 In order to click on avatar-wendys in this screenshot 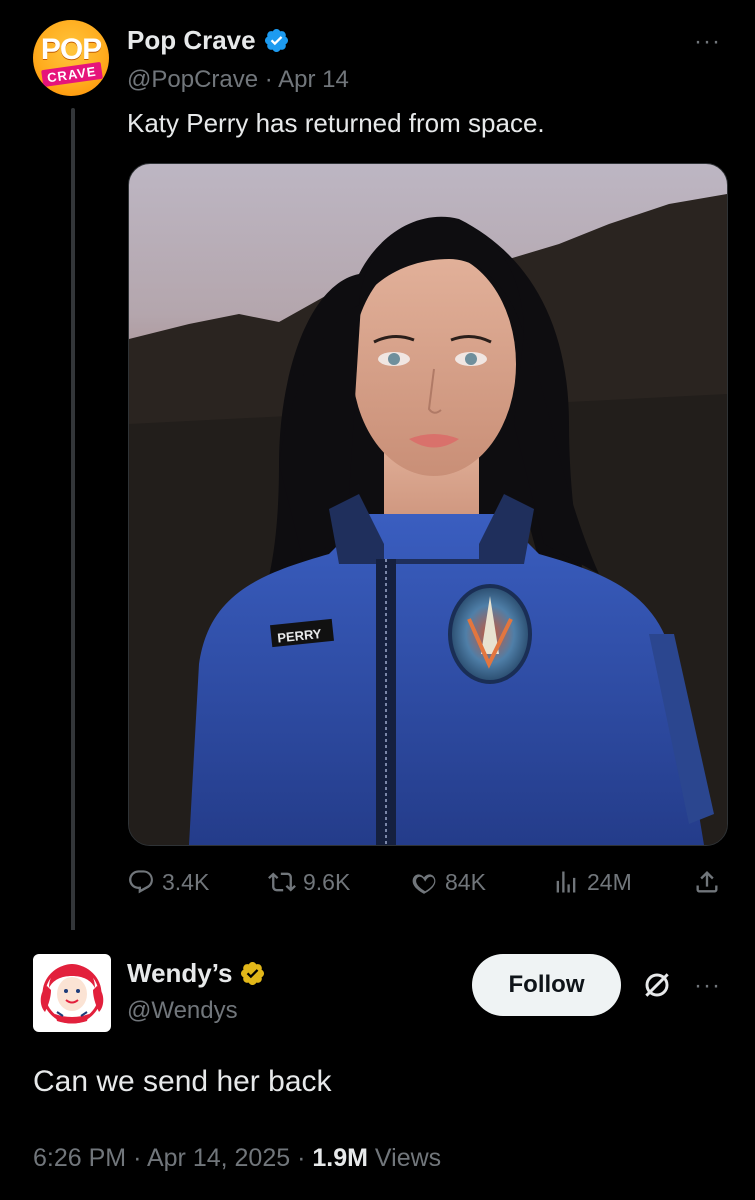, I will do `click(72, 993)`.